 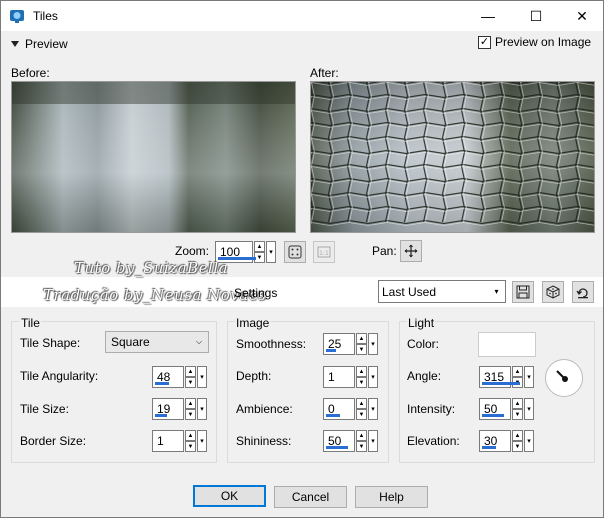 What do you see at coordinates (50, 343) in the screenshot?
I see `tile-shape-label: Tile Shape:` at bounding box center [50, 343].